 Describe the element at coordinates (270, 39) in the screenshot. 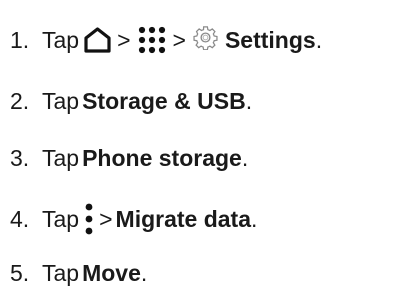

I see `settings-label: Settings` at that location.